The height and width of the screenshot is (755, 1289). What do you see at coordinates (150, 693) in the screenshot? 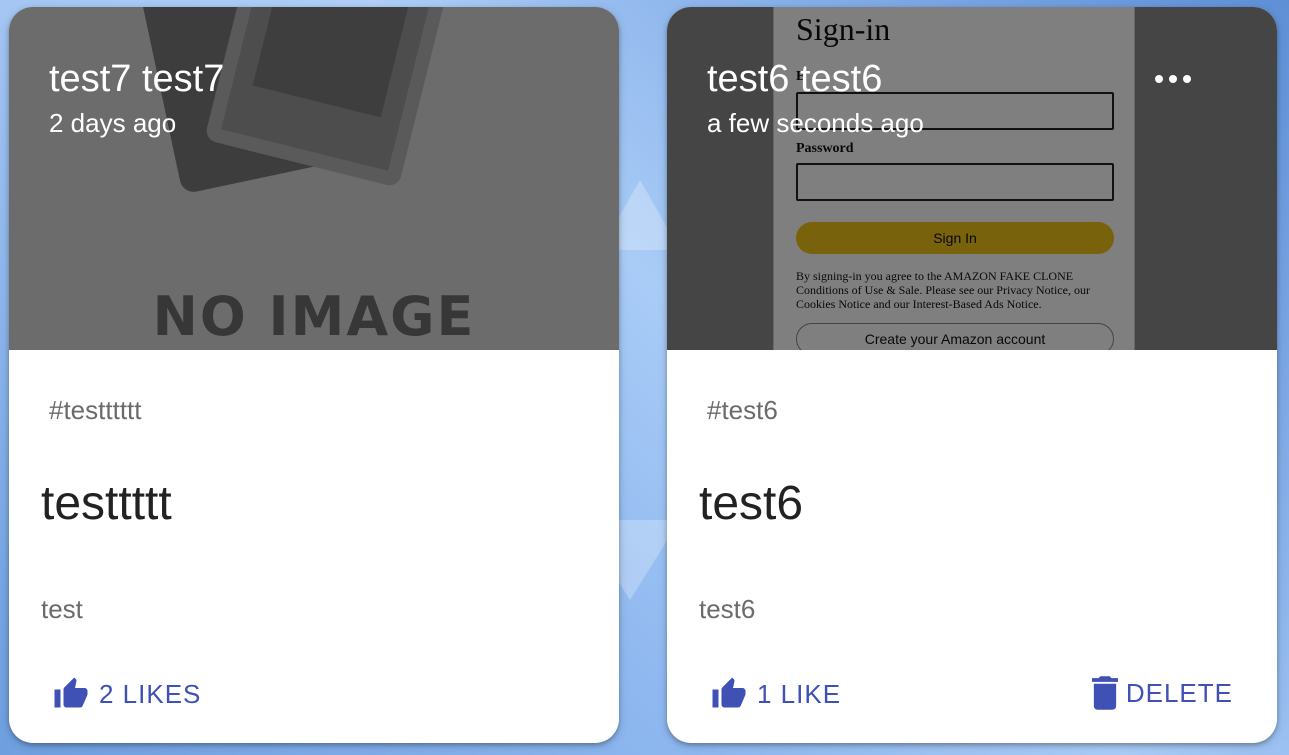
I see `like-count: 2 LIKES` at bounding box center [150, 693].